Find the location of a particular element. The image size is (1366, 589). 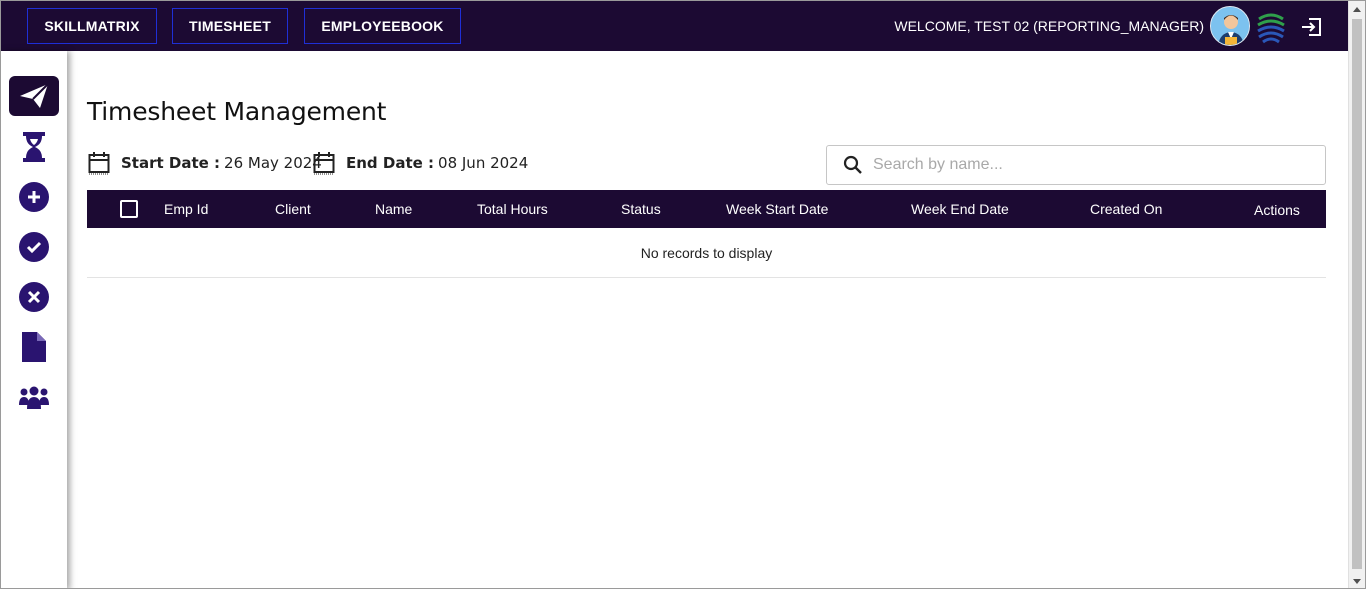

sidebar-item-reports is located at coordinates (34, 347).